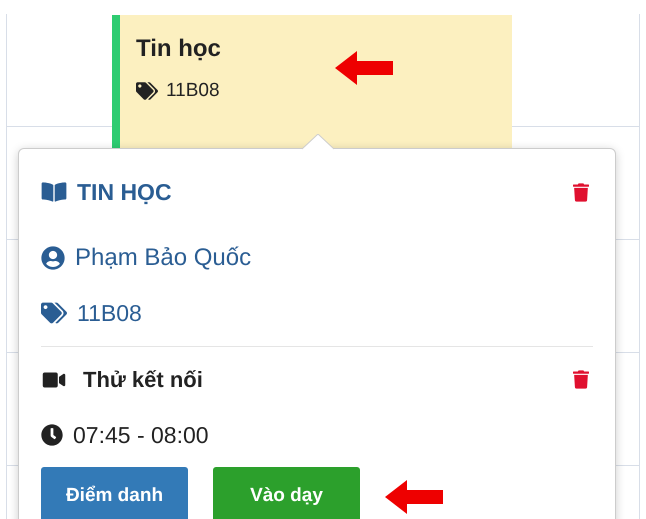 The height and width of the screenshot is (519, 646). What do you see at coordinates (114, 492) in the screenshot?
I see `action-button: Điểm danh` at bounding box center [114, 492].